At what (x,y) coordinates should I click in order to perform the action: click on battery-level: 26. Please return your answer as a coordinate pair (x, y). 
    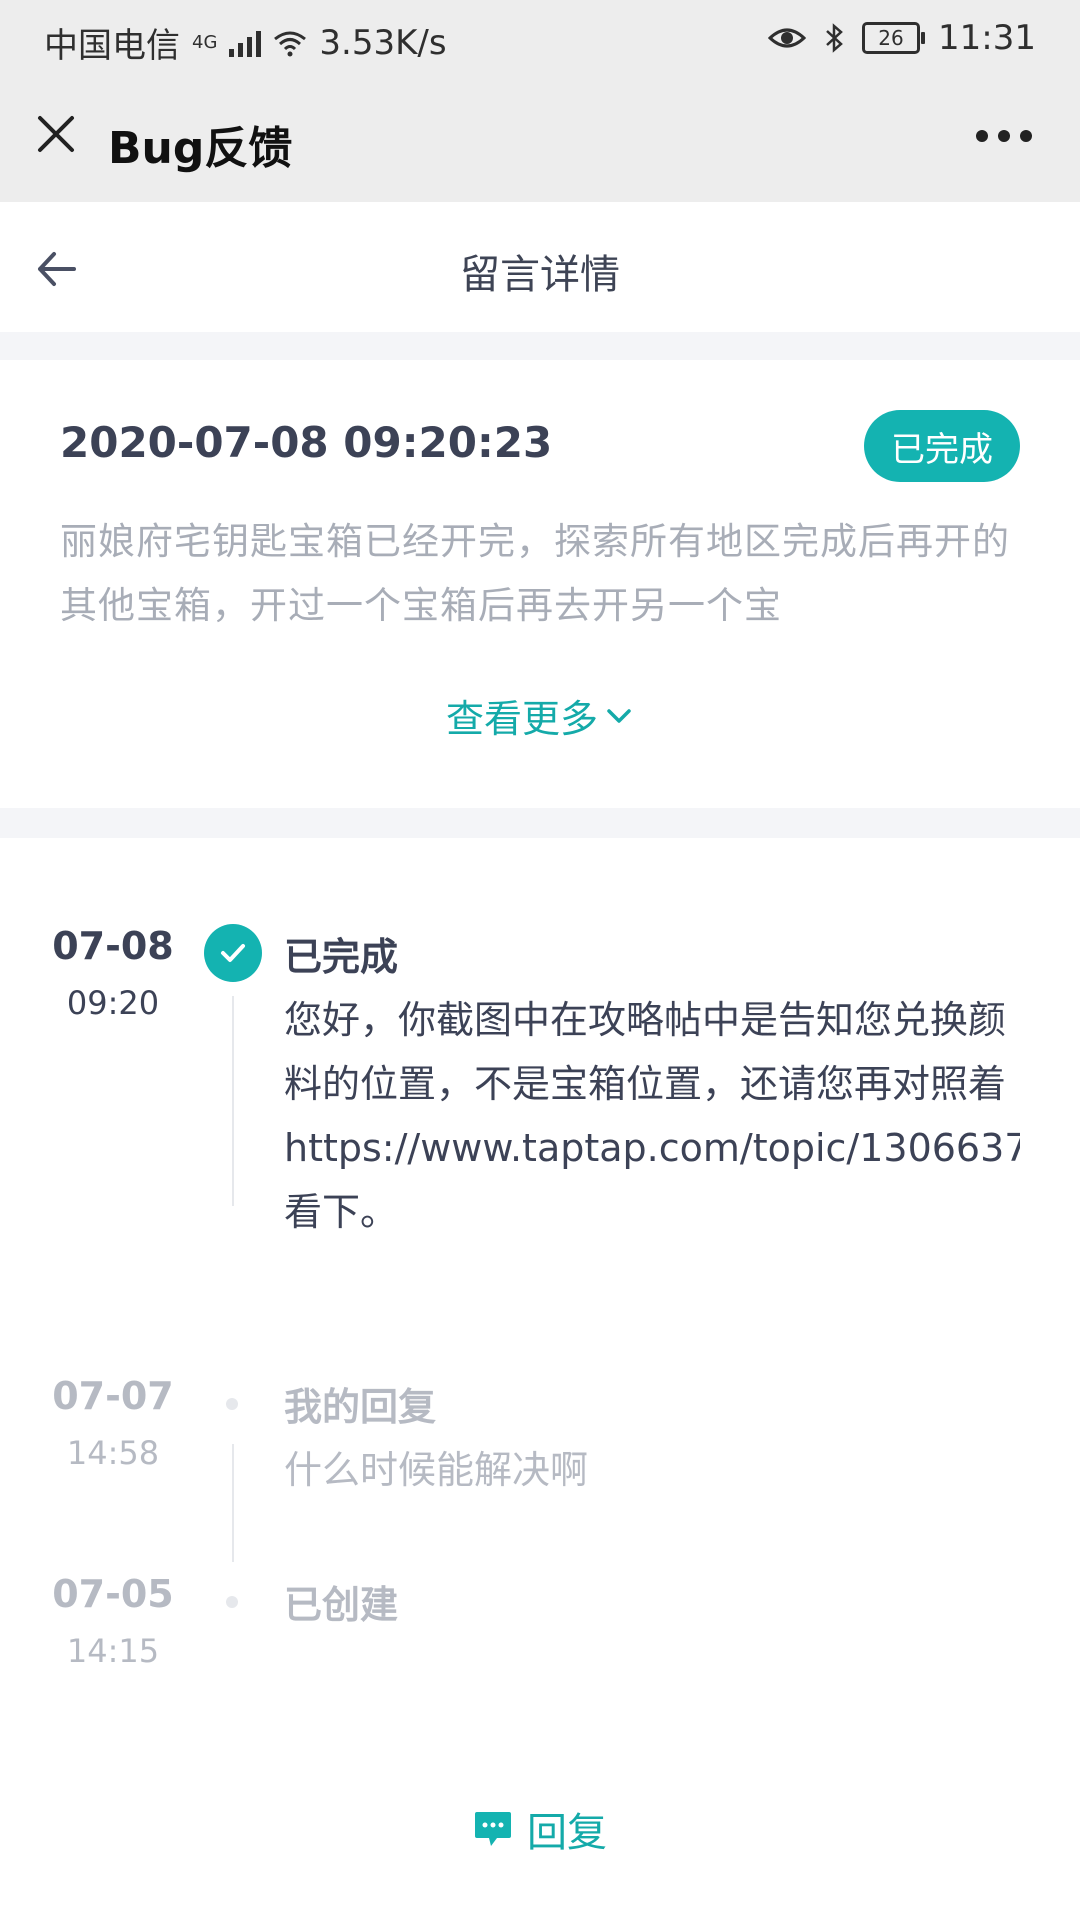
    Looking at the image, I should click on (891, 38).